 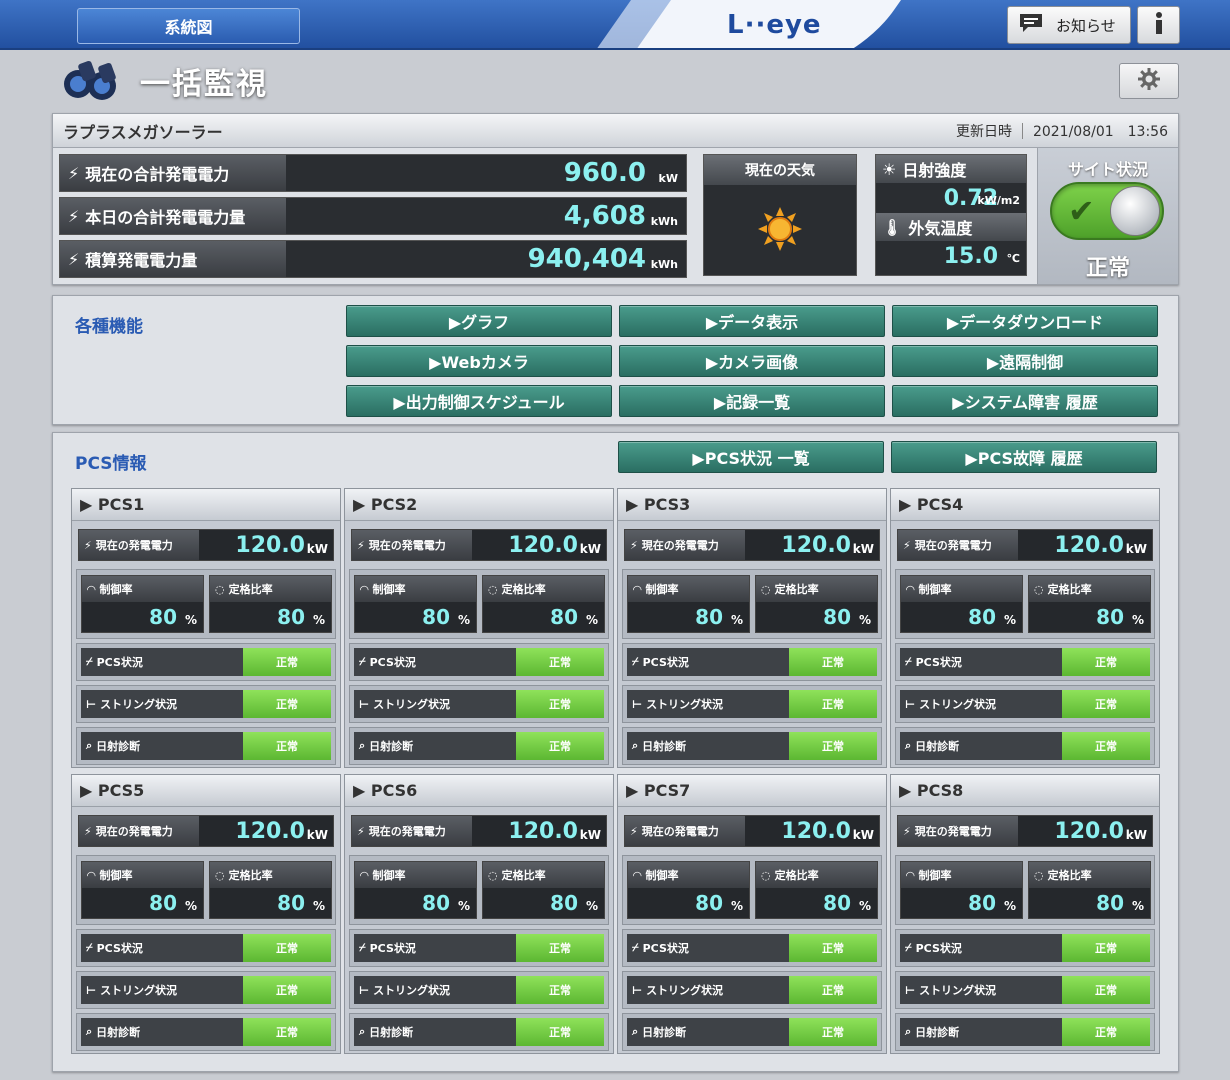 What do you see at coordinates (479, 791) in the screenshot?
I see `pcs-card-title: ▶ PCS6` at bounding box center [479, 791].